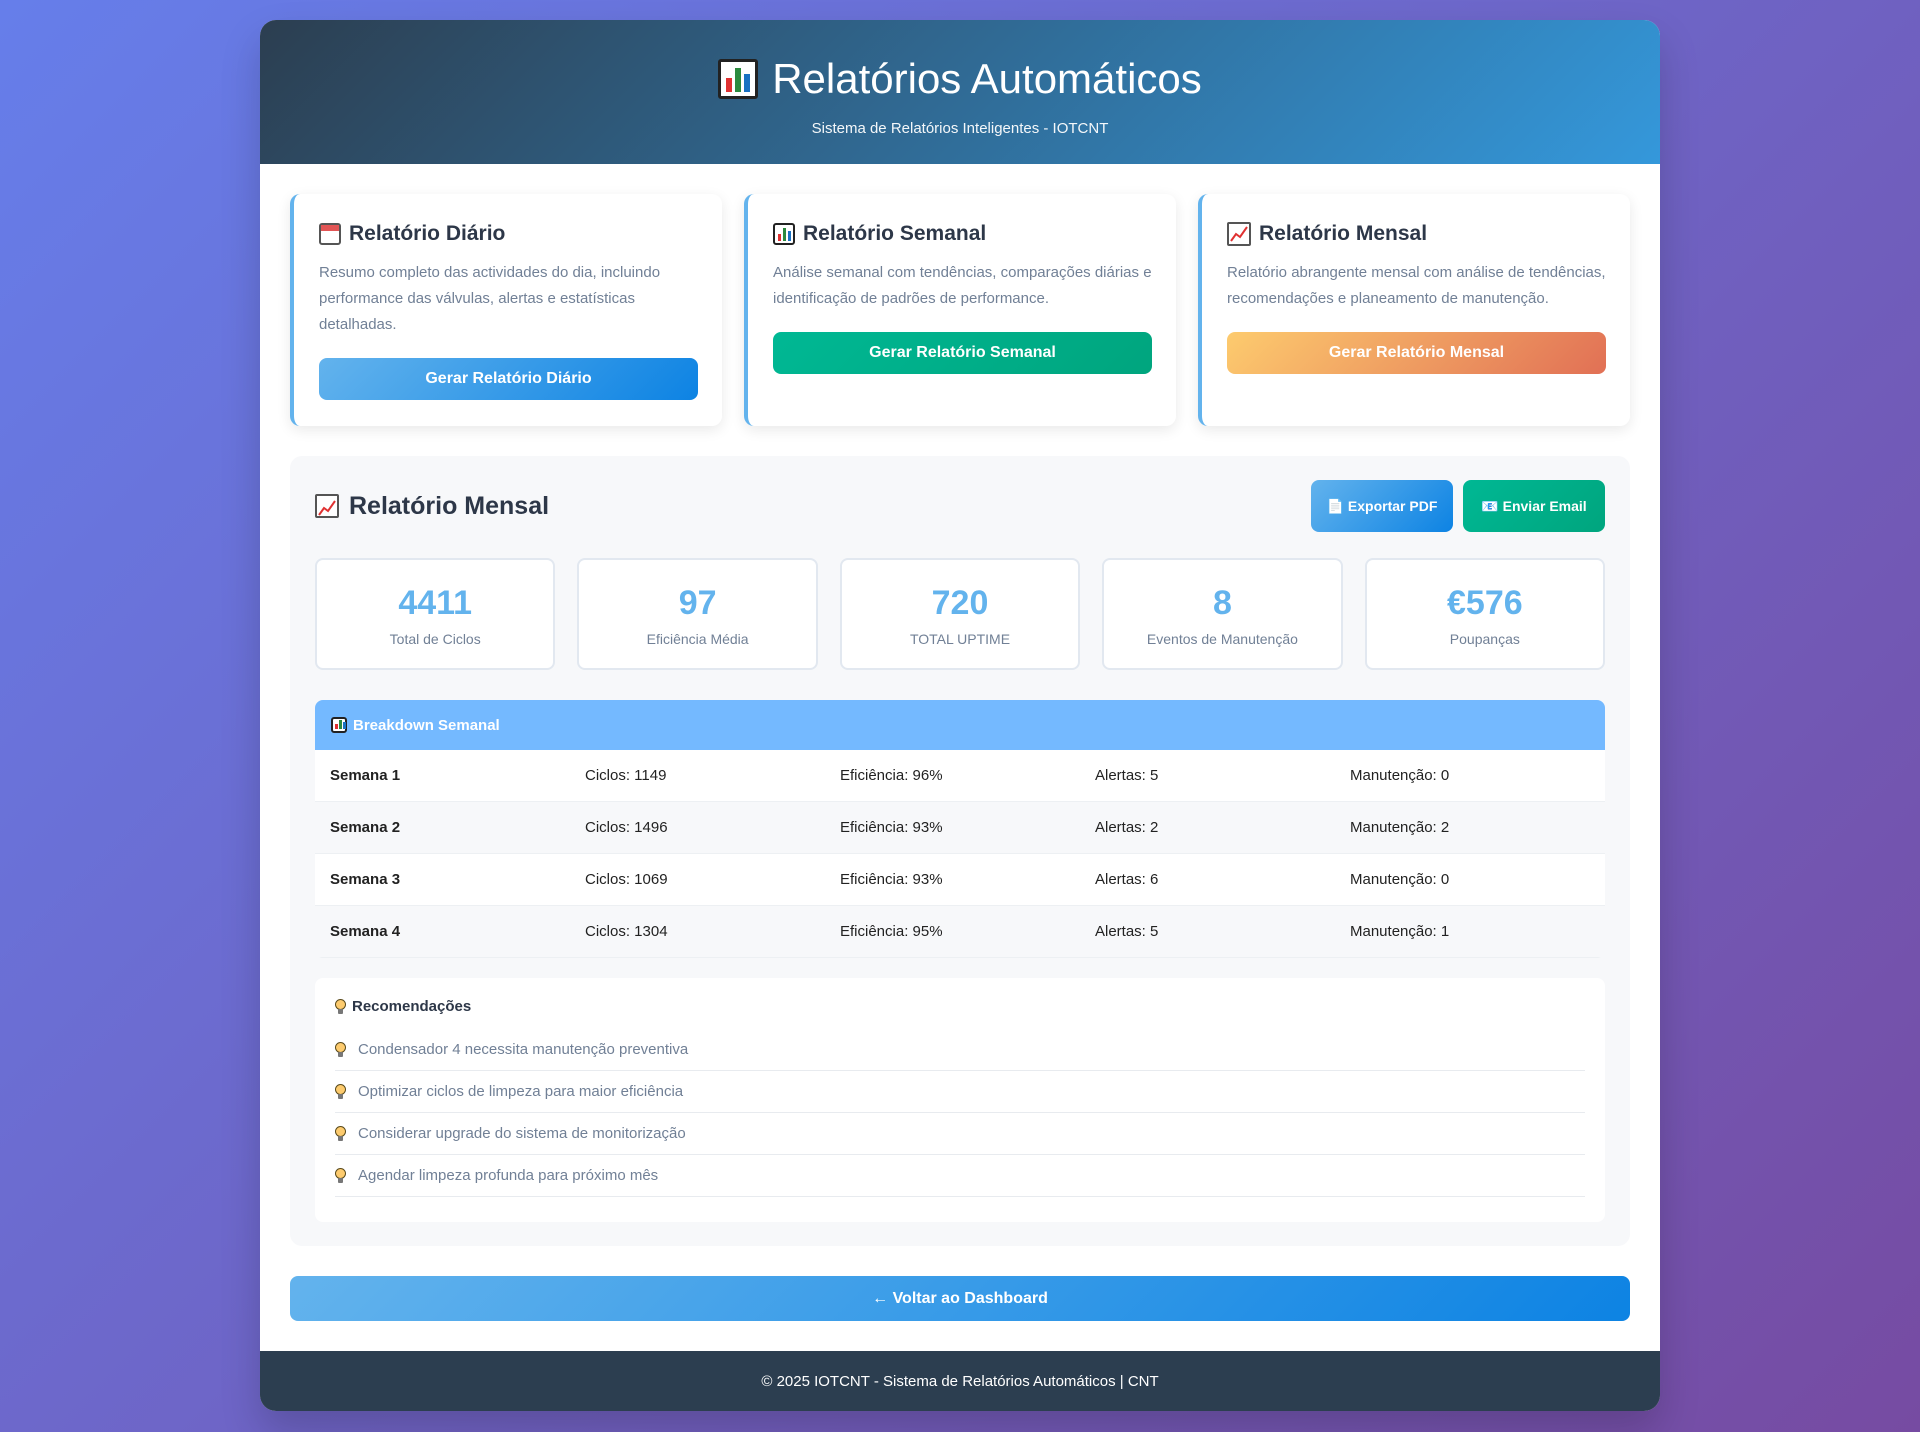 Image resolution: width=1920 pixels, height=1432 pixels. What do you see at coordinates (365, 931) in the screenshot?
I see `week-label: Semana 4` at bounding box center [365, 931].